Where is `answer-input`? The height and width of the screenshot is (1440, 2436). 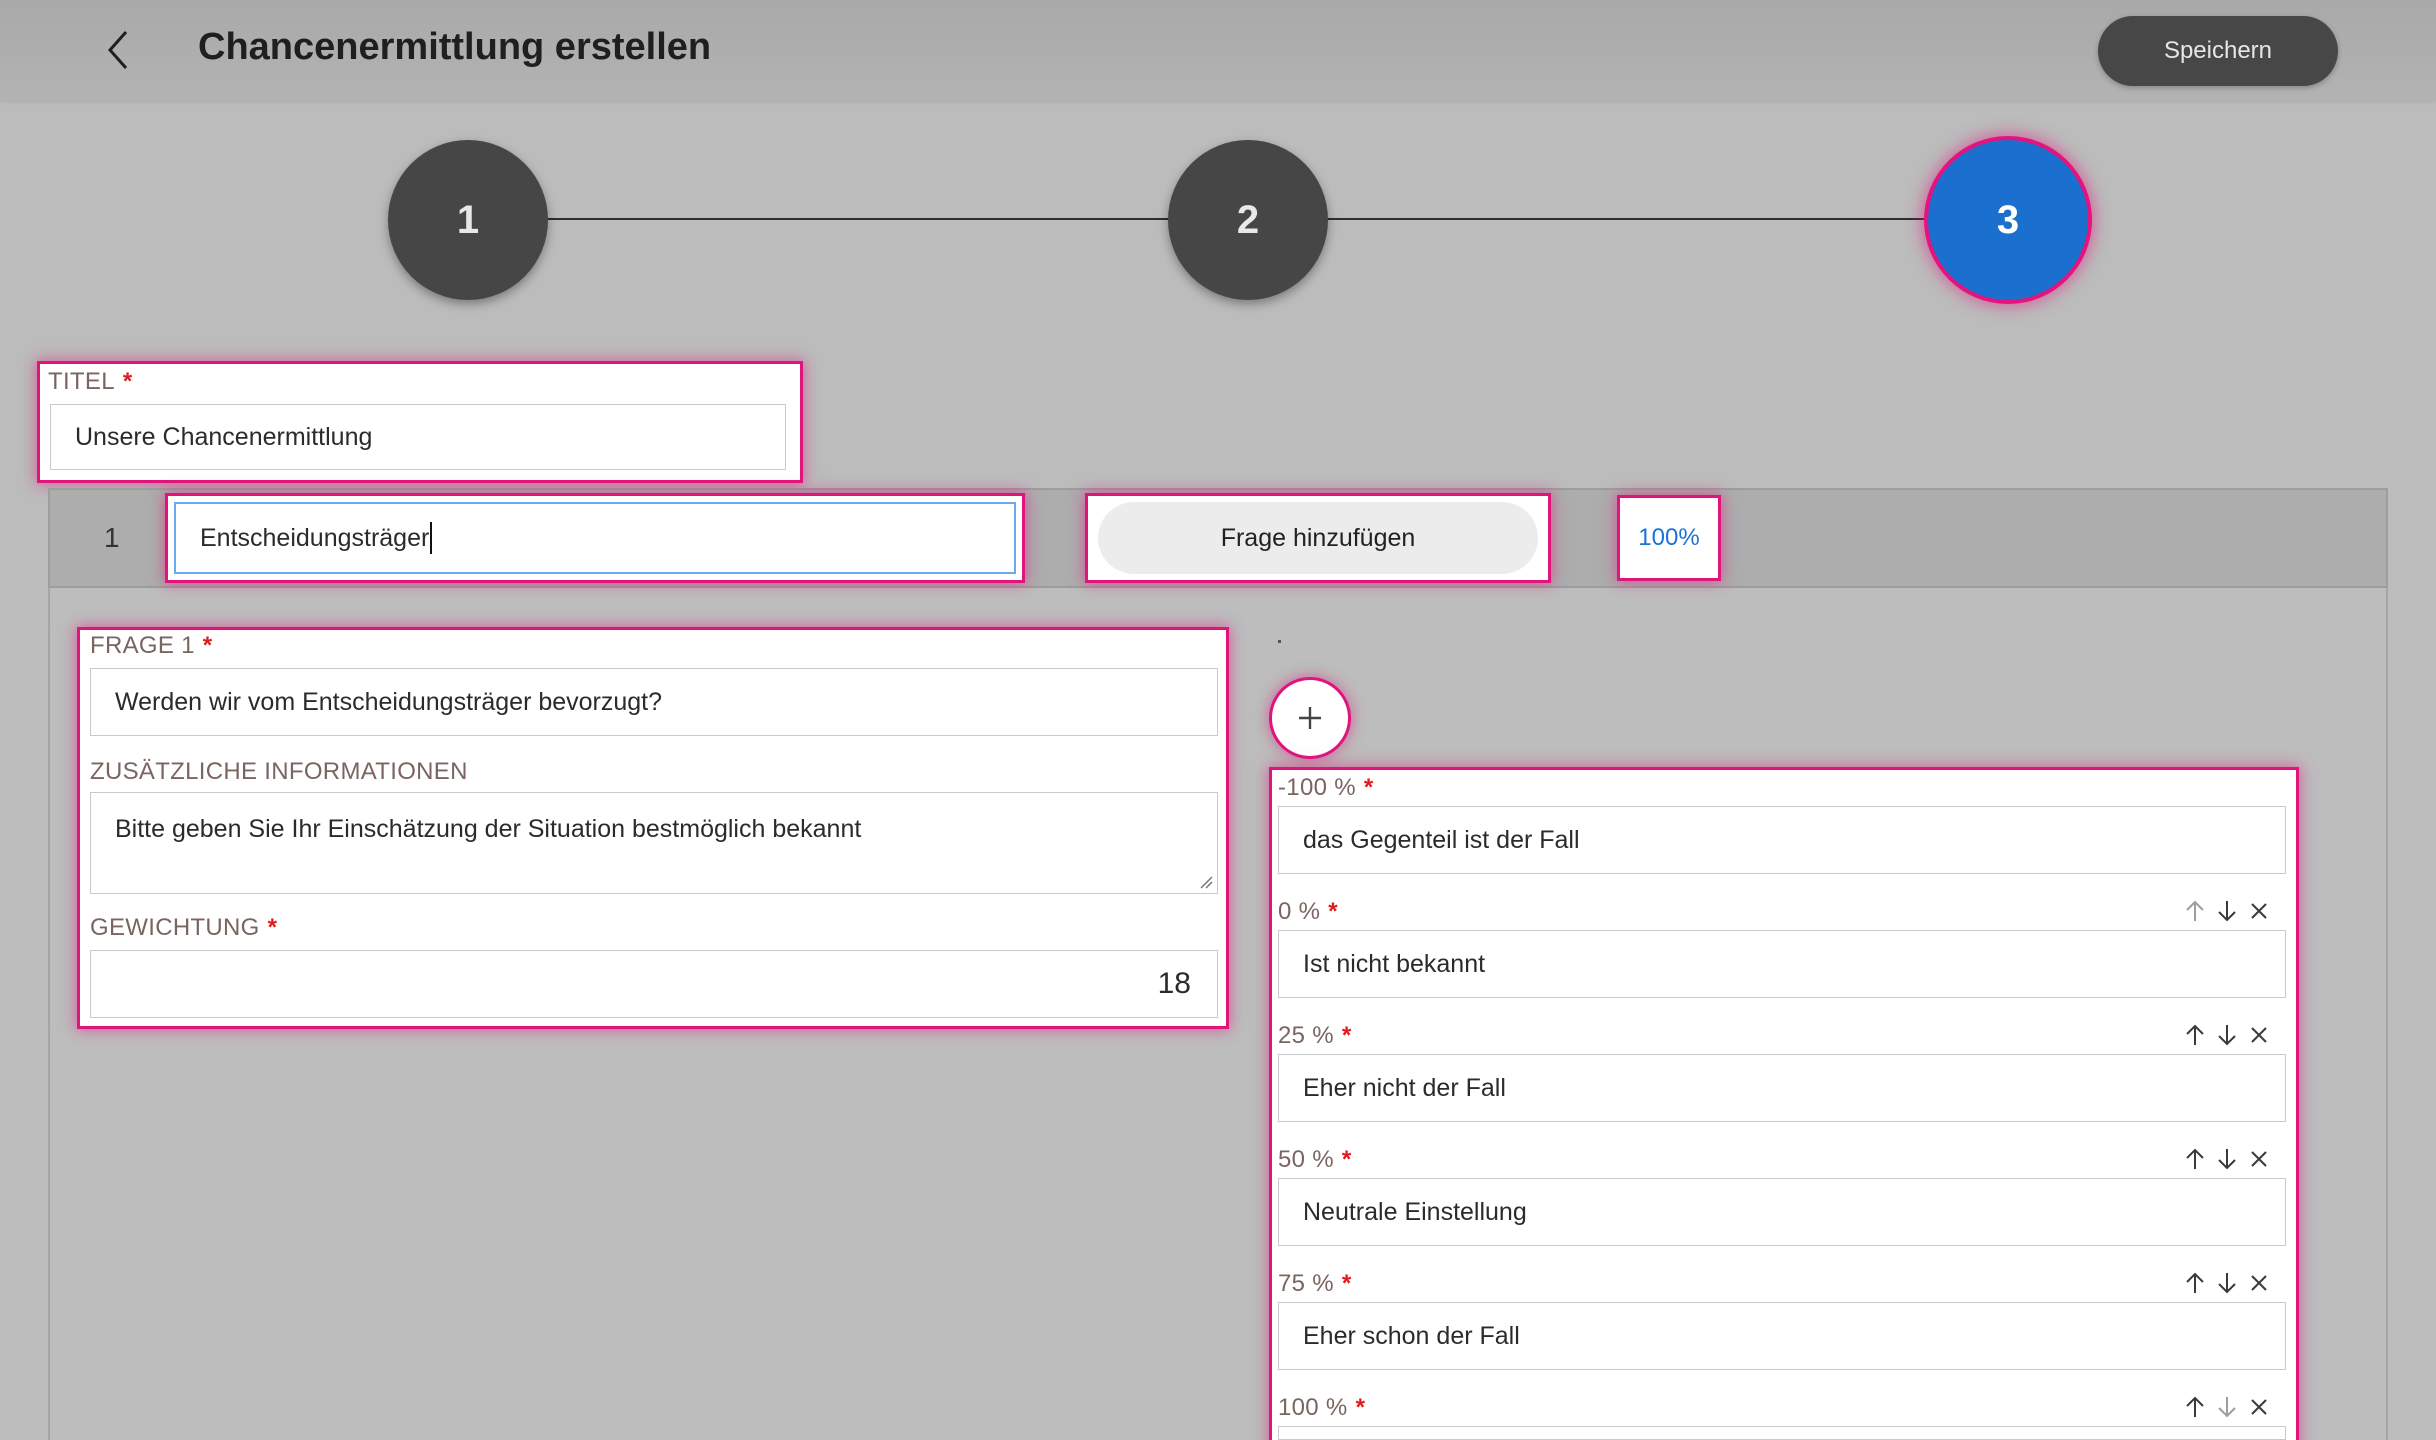
answer-input is located at coordinates (1782, 1433).